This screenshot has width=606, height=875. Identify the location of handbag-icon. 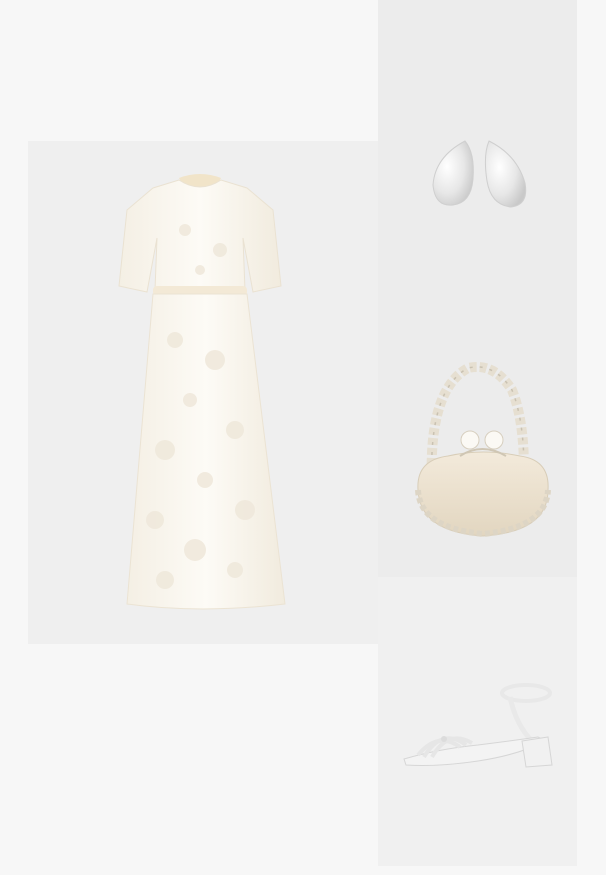
(483, 452).